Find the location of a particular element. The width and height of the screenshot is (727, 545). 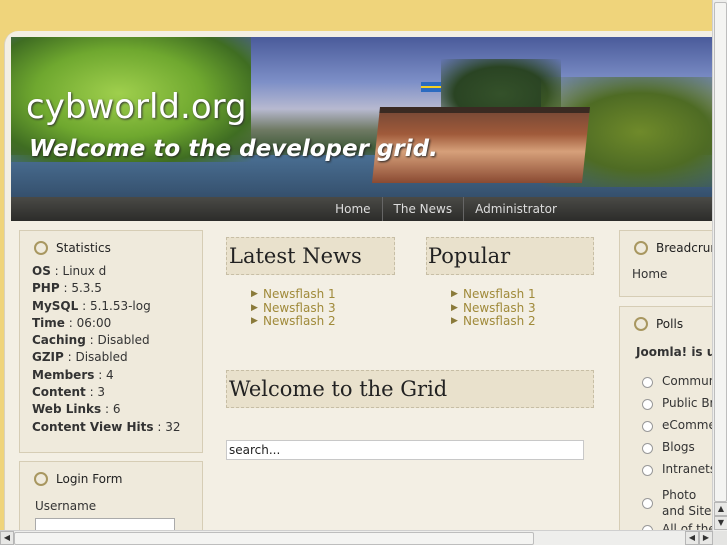

popular-link: Newsflash 1 is located at coordinates (499, 294).